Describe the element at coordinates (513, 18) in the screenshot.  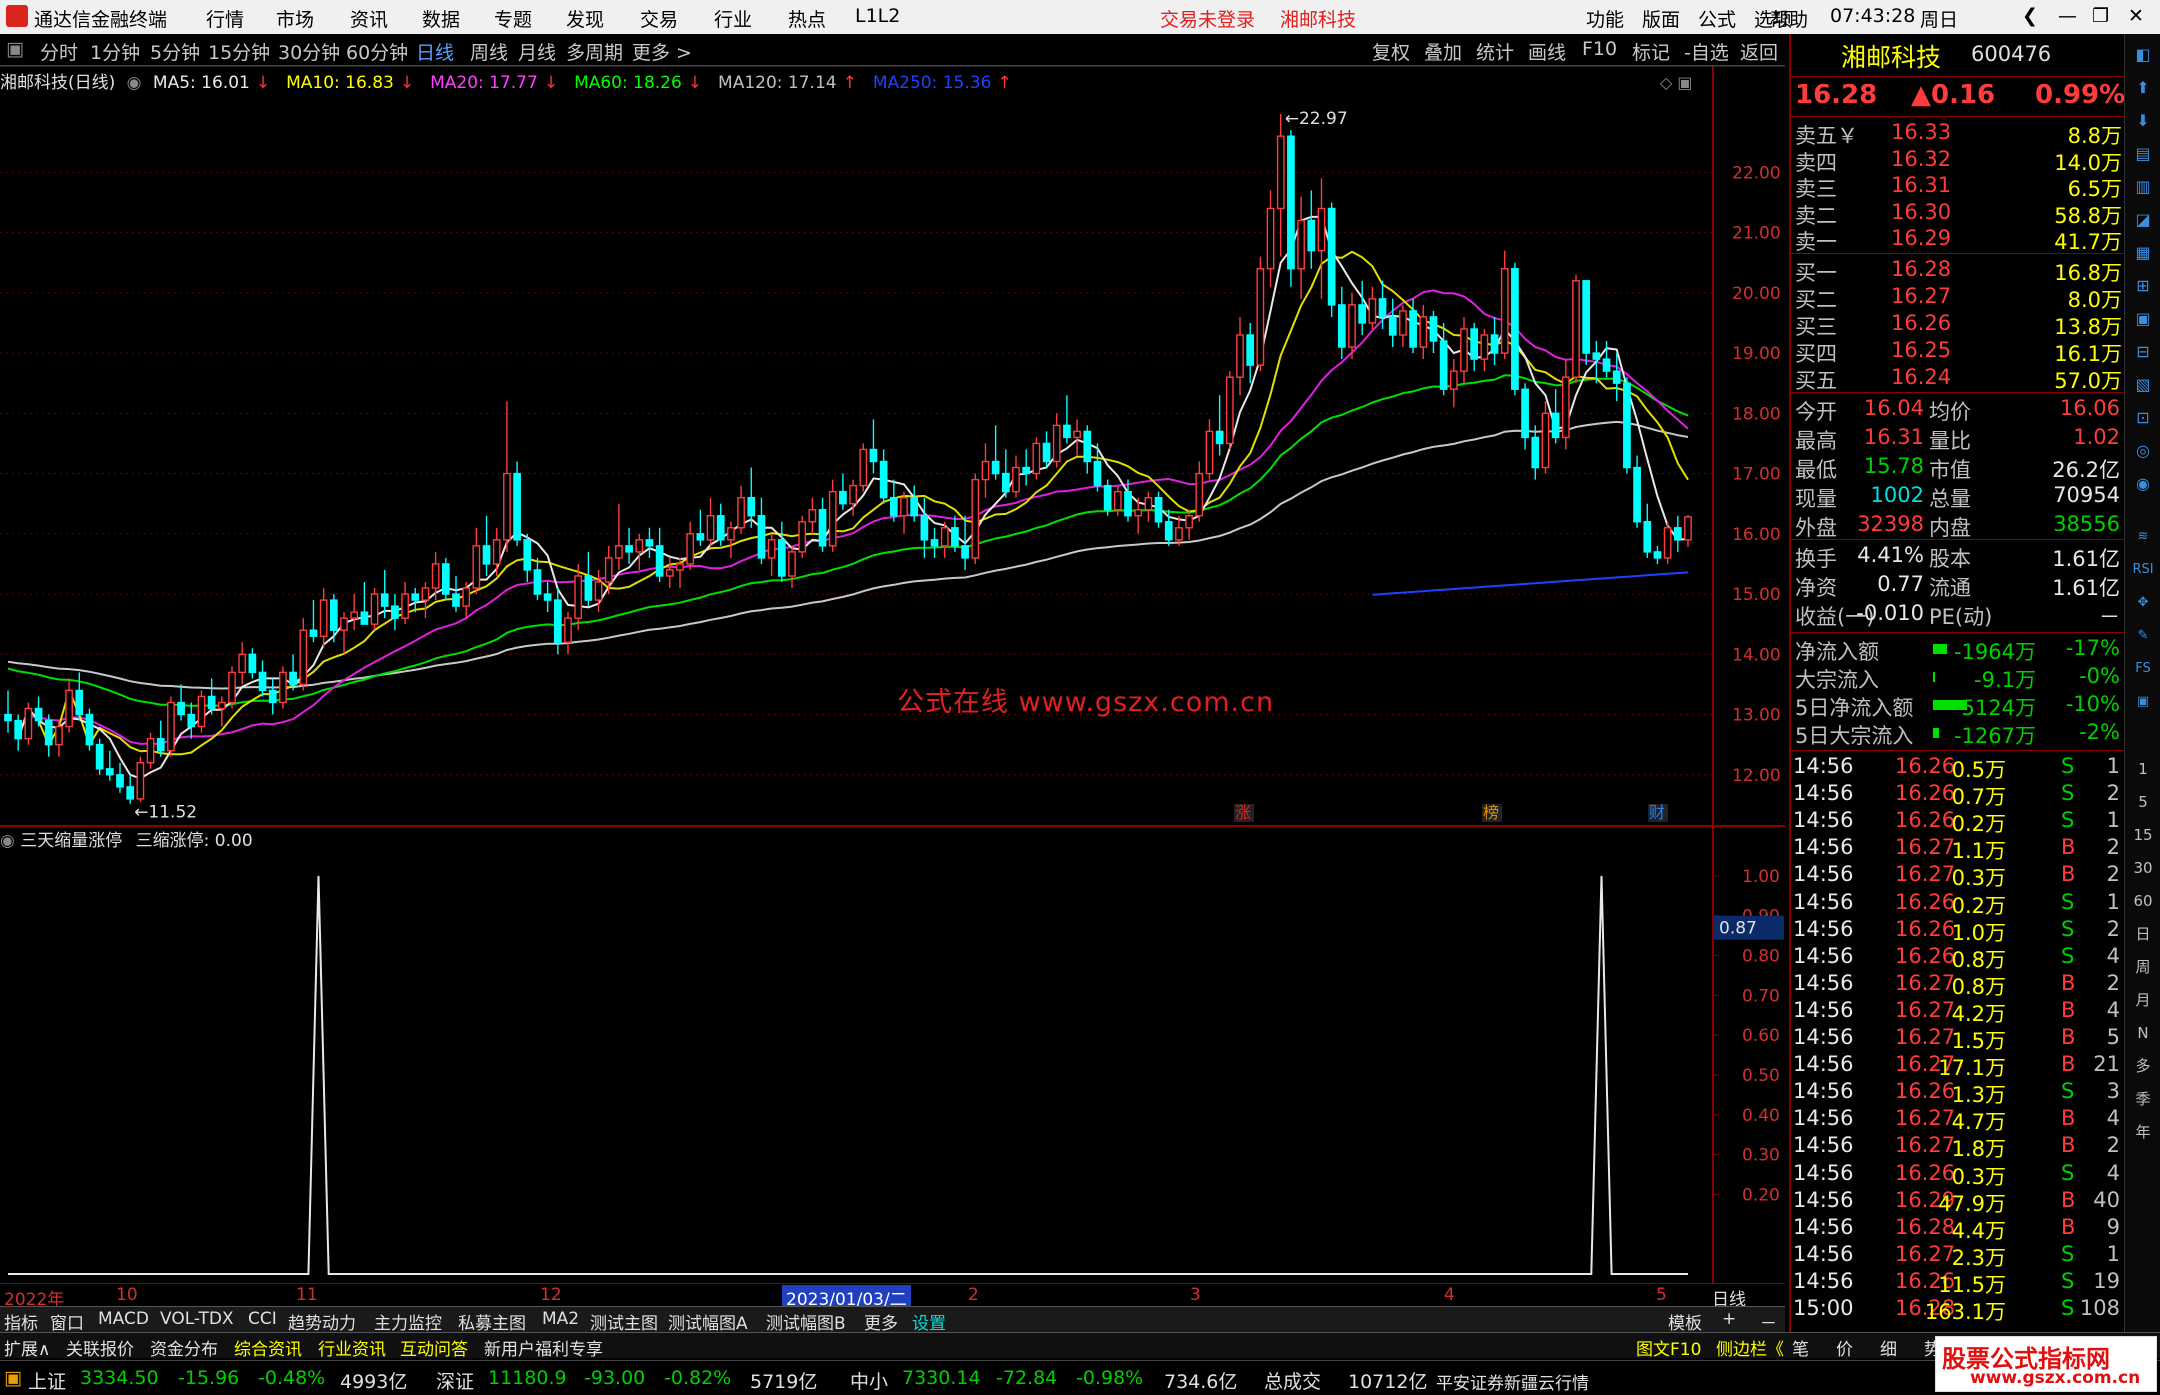
I see `menu-4: 专题` at that location.